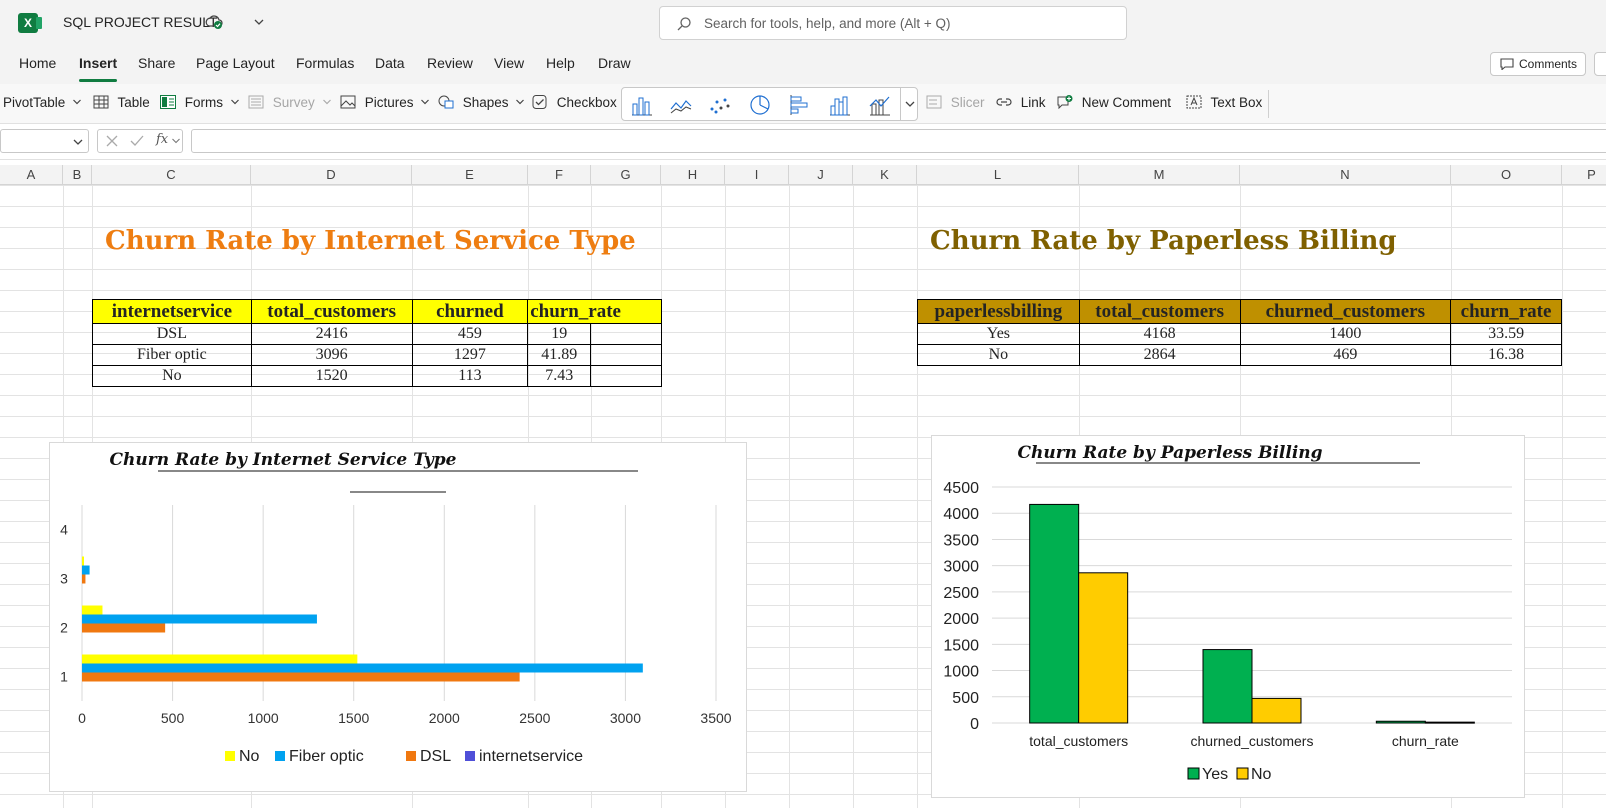  Describe the element at coordinates (998, 334) in the screenshot. I see `table-cell: Yes` at that location.